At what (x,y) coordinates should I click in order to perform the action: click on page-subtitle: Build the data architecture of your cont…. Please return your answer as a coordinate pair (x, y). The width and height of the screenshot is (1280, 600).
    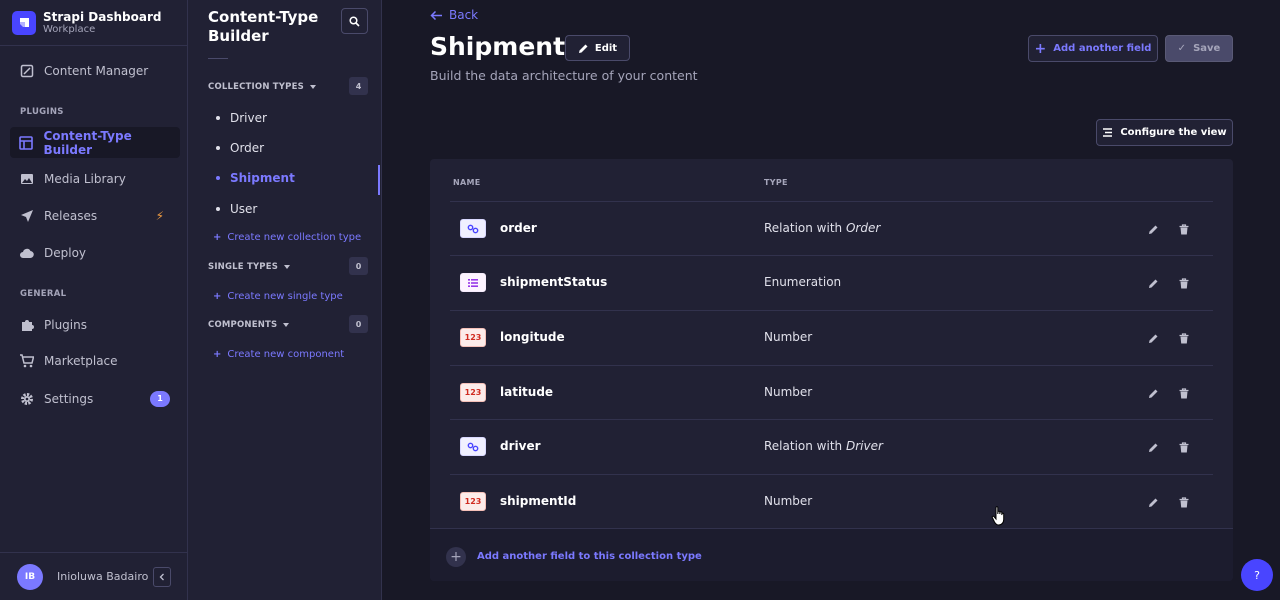
    Looking at the image, I should click on (564, 75).